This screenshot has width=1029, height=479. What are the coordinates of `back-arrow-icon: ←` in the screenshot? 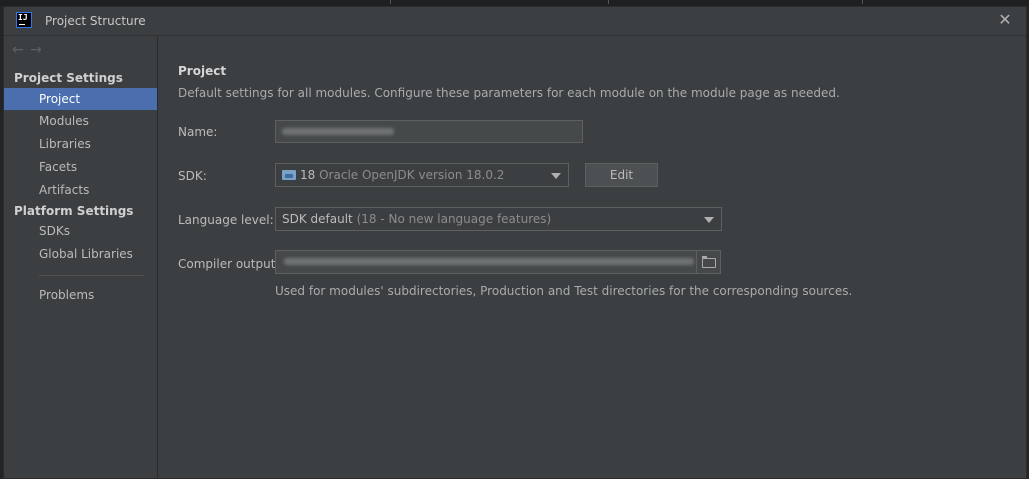 It's located at (21, 50).